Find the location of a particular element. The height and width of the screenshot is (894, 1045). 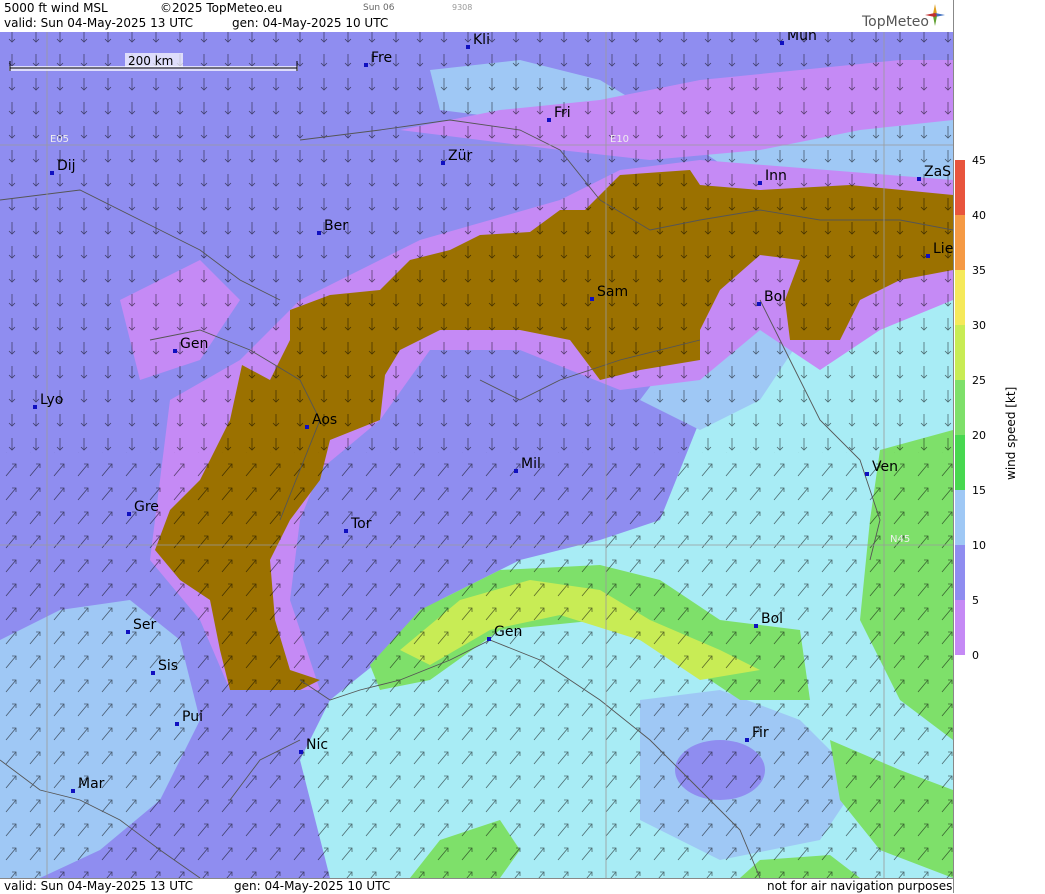

city-label: Inn is located at coordinates (776, 176).